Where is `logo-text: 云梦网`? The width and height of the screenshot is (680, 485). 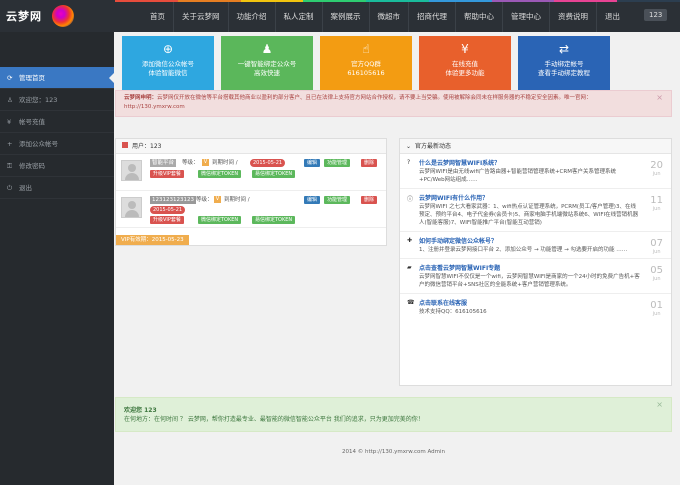 logo-text: 云梦网 is located at coordinates (24, 16).